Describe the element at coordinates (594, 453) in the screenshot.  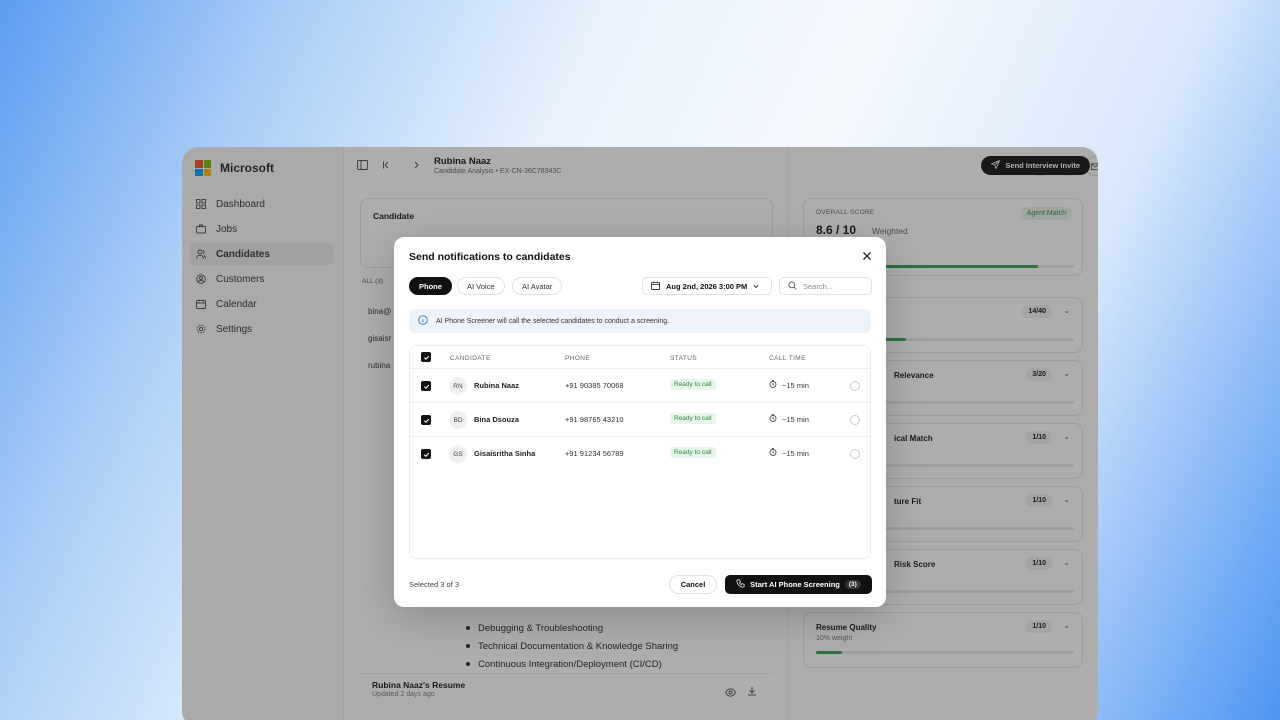
I see `candidate-phone: +91 91234 56789` at that location.